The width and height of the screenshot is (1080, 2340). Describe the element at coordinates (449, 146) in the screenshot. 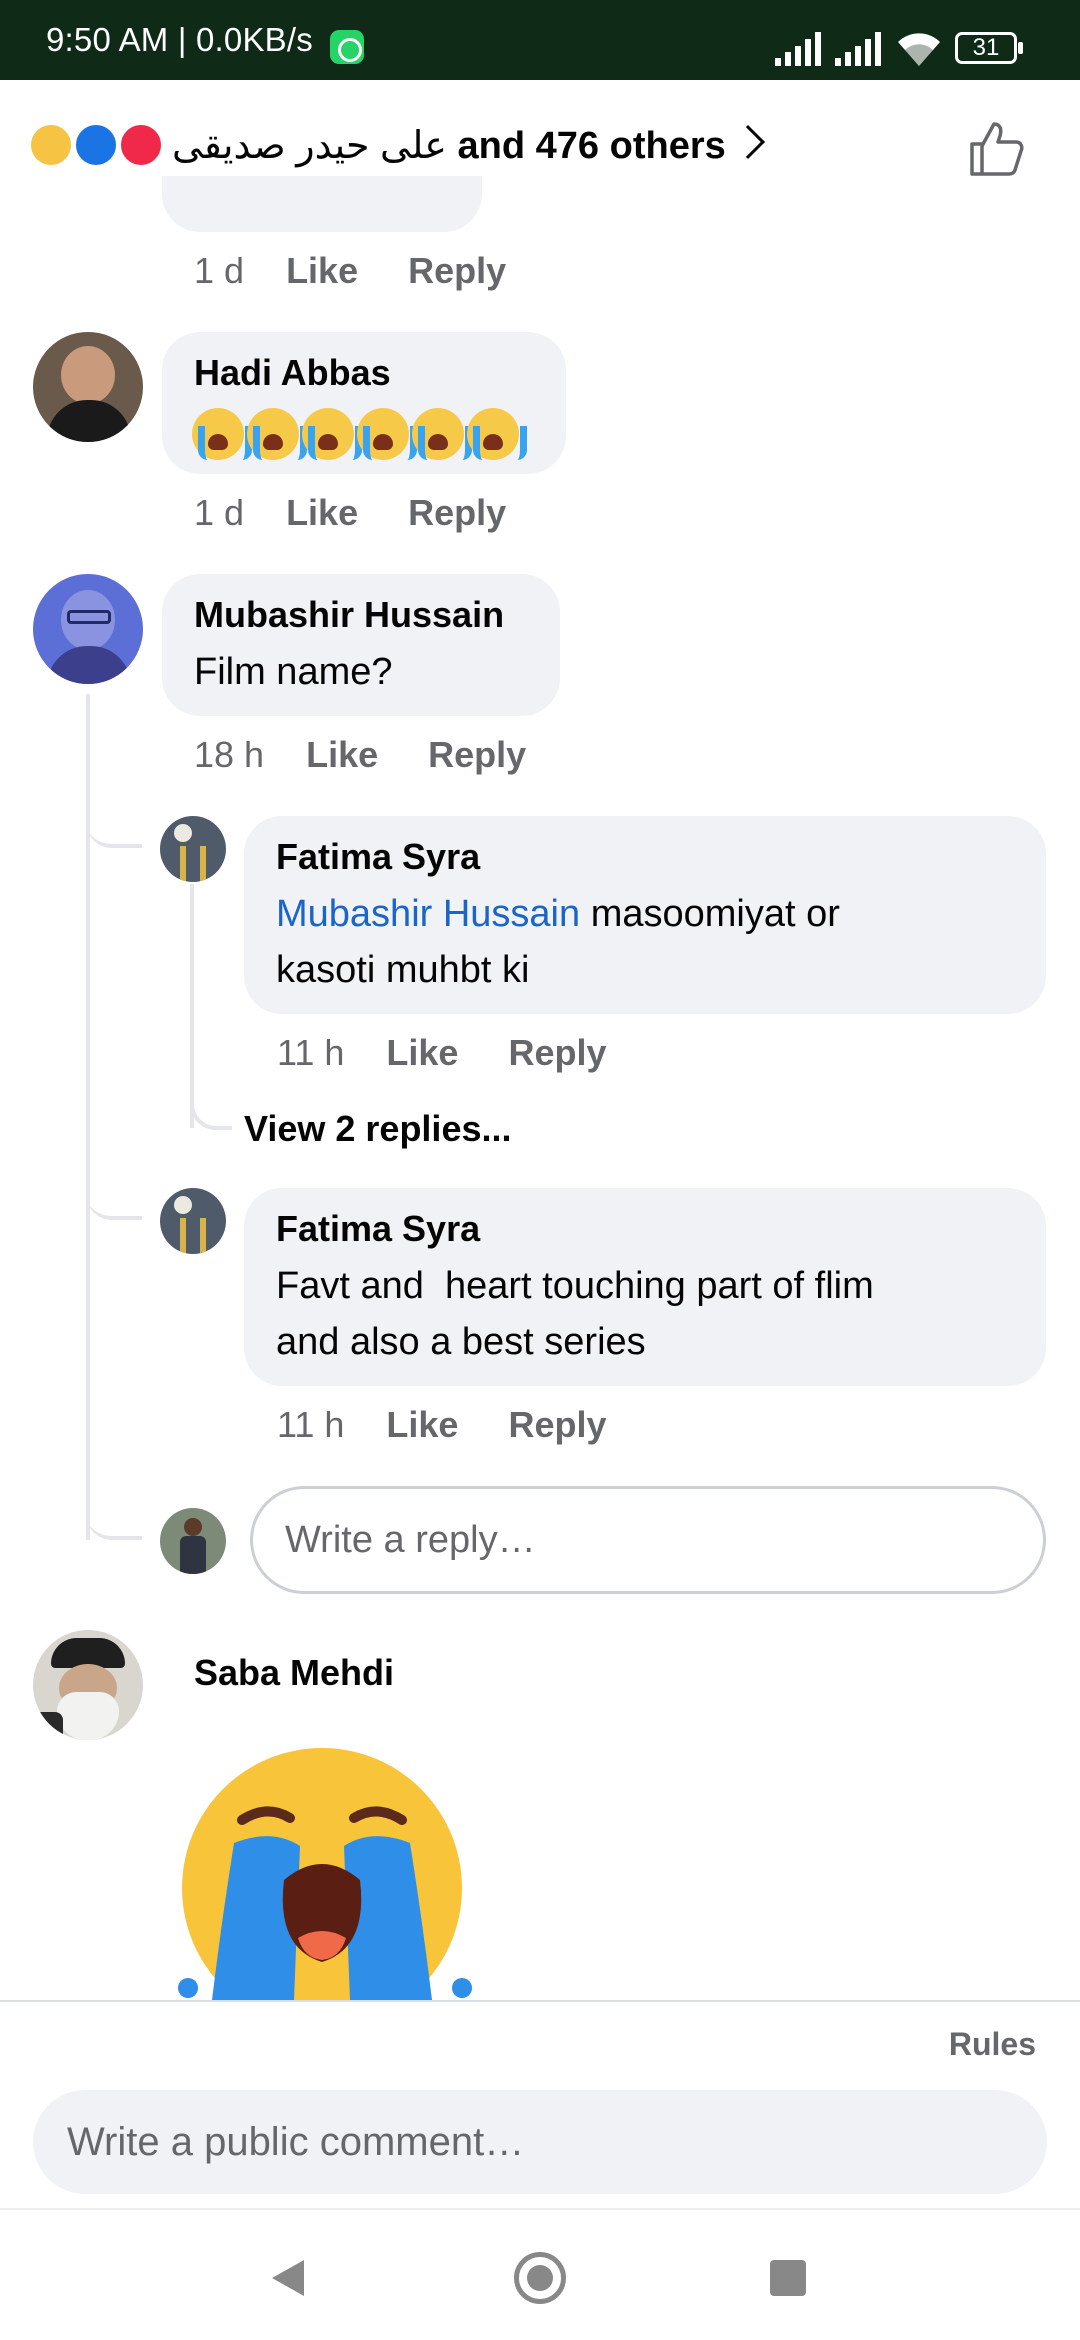

I see `reactions-summary: علی حیدر صدیقی and 476 others` at that location.